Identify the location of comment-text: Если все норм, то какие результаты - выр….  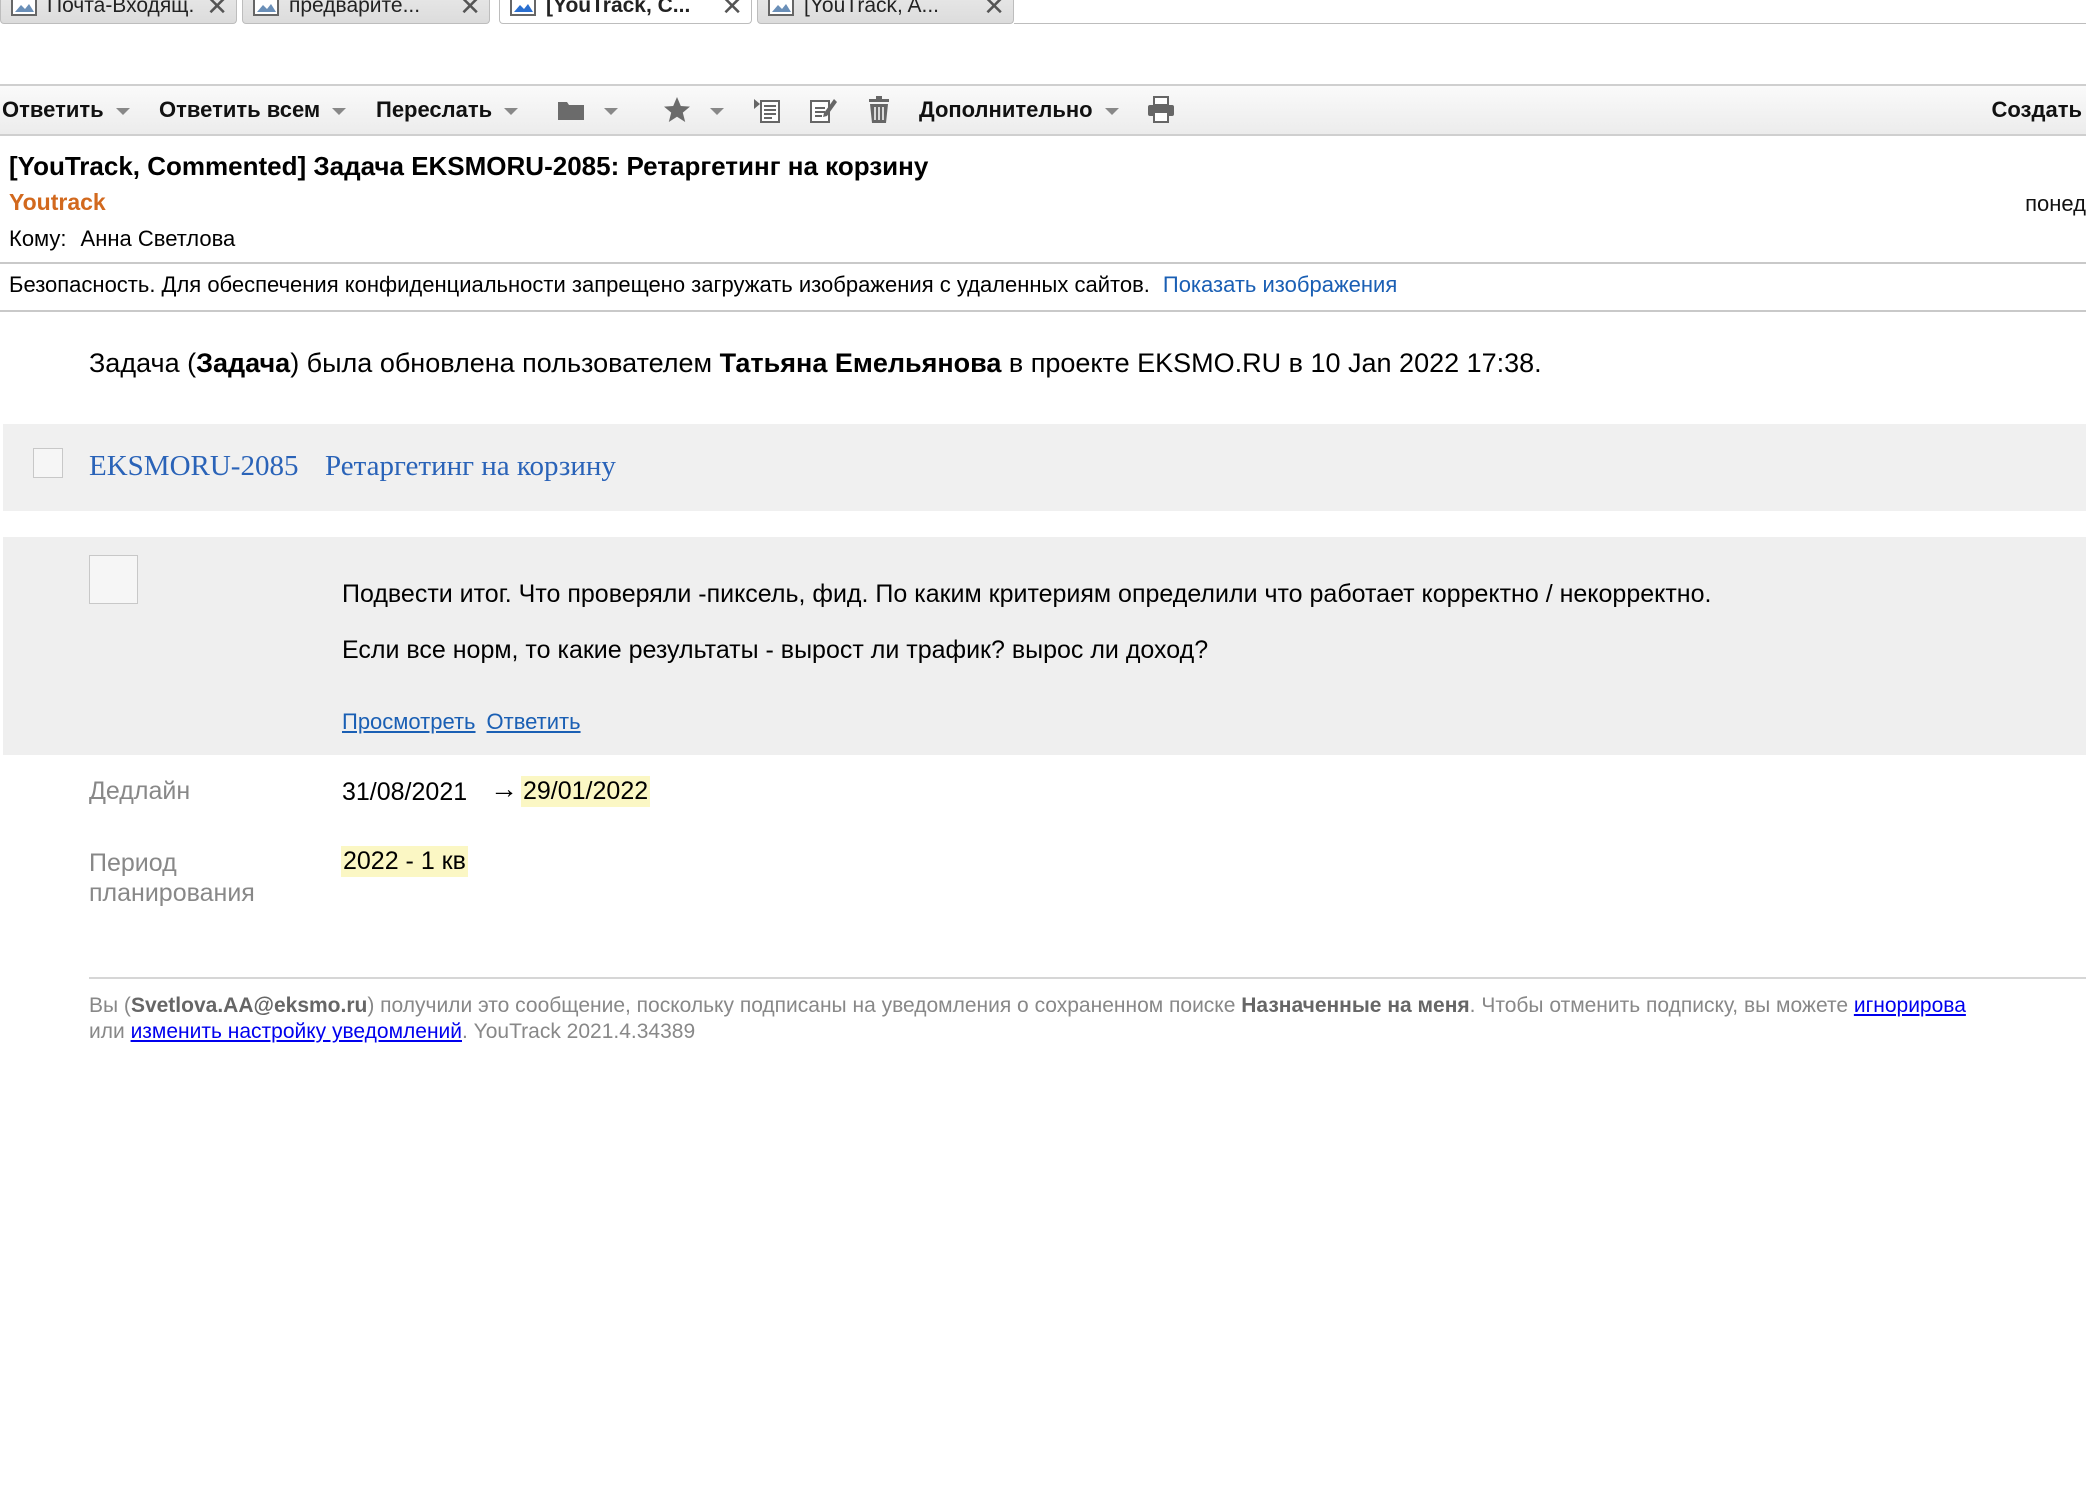
(775, 650).